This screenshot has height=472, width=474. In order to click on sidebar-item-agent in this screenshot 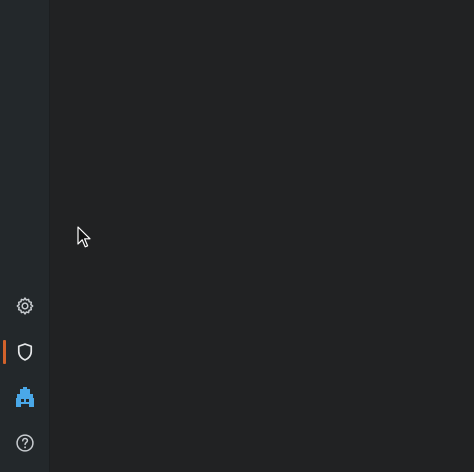, I will do `click(24, 397)`.